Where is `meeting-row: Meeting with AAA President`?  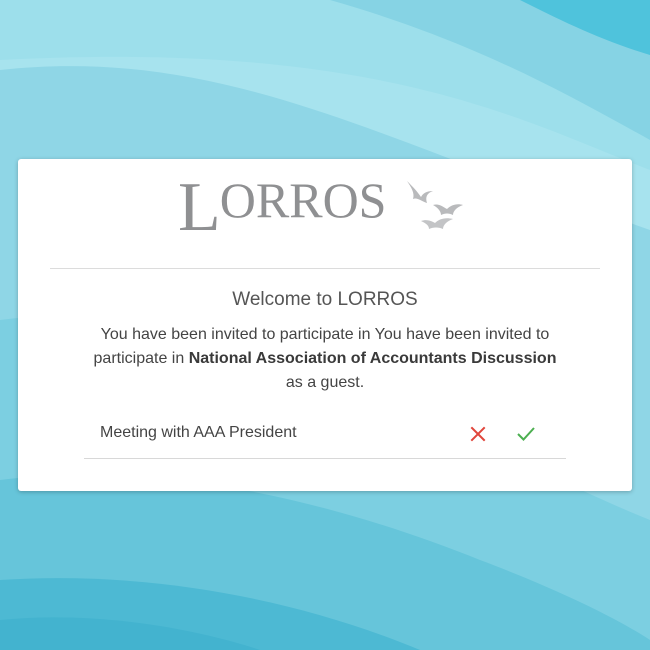
meeting-row: Meeting with AAA President is located at coordinates (325, 435).